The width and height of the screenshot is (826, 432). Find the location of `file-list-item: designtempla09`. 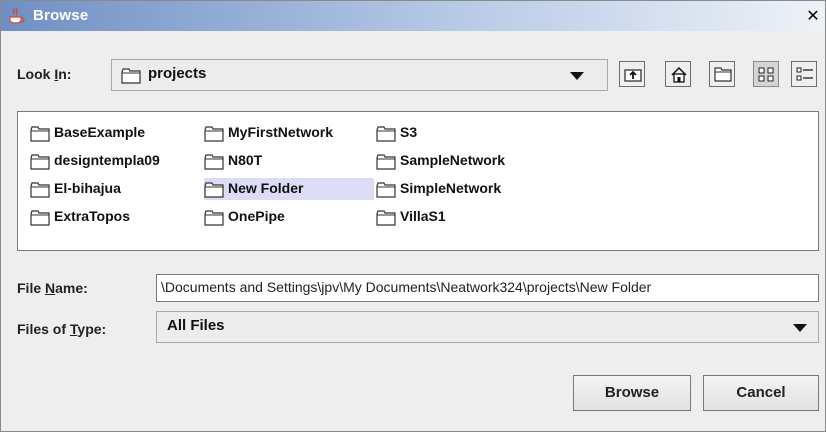

file-list-item: designtempla09 is located at coordinates (115, 161).